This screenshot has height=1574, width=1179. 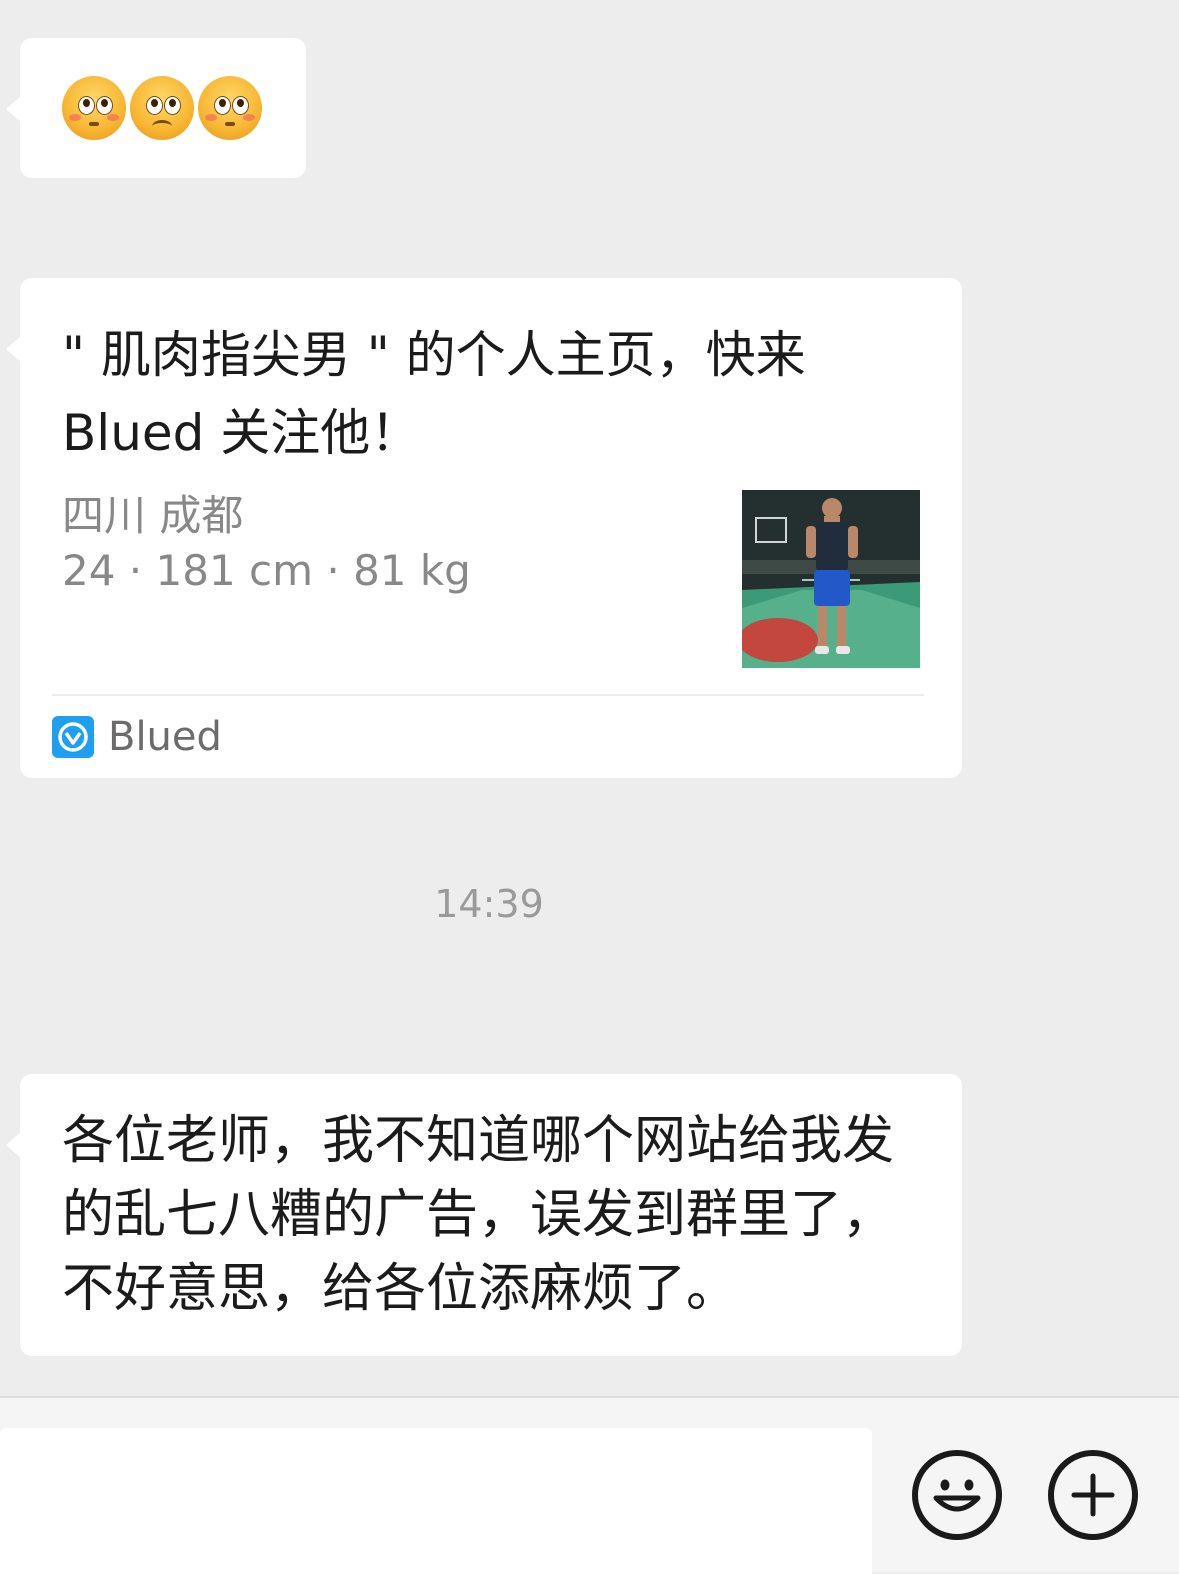 I want to click on link-card-location: 四川 成都, so click(x=153, y=515).